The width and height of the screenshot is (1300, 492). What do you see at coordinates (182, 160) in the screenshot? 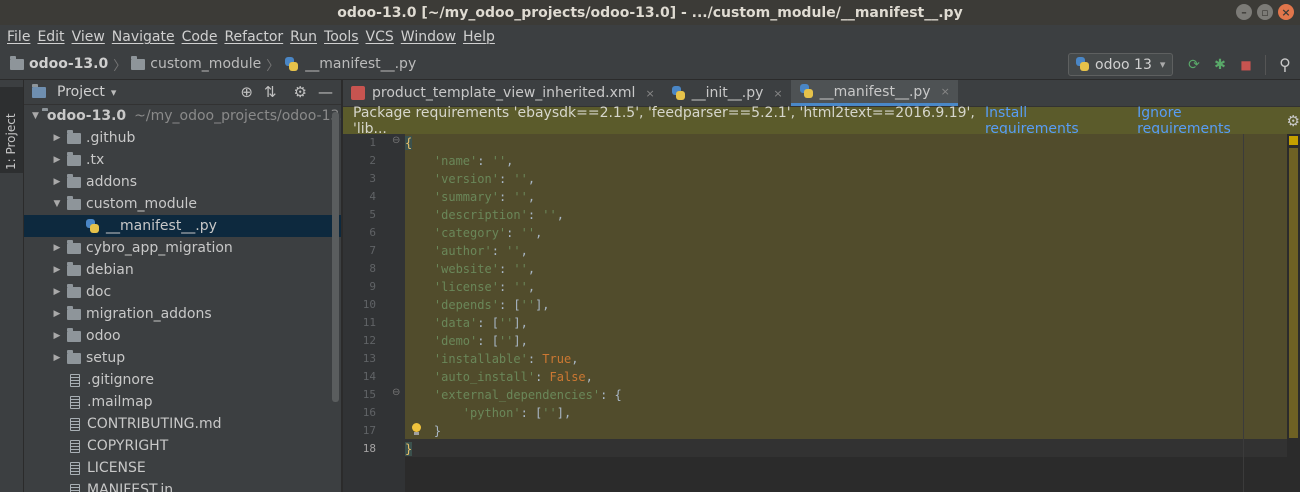
I see `tree-item: ▶ .tx` at bounding box center [182, 160].